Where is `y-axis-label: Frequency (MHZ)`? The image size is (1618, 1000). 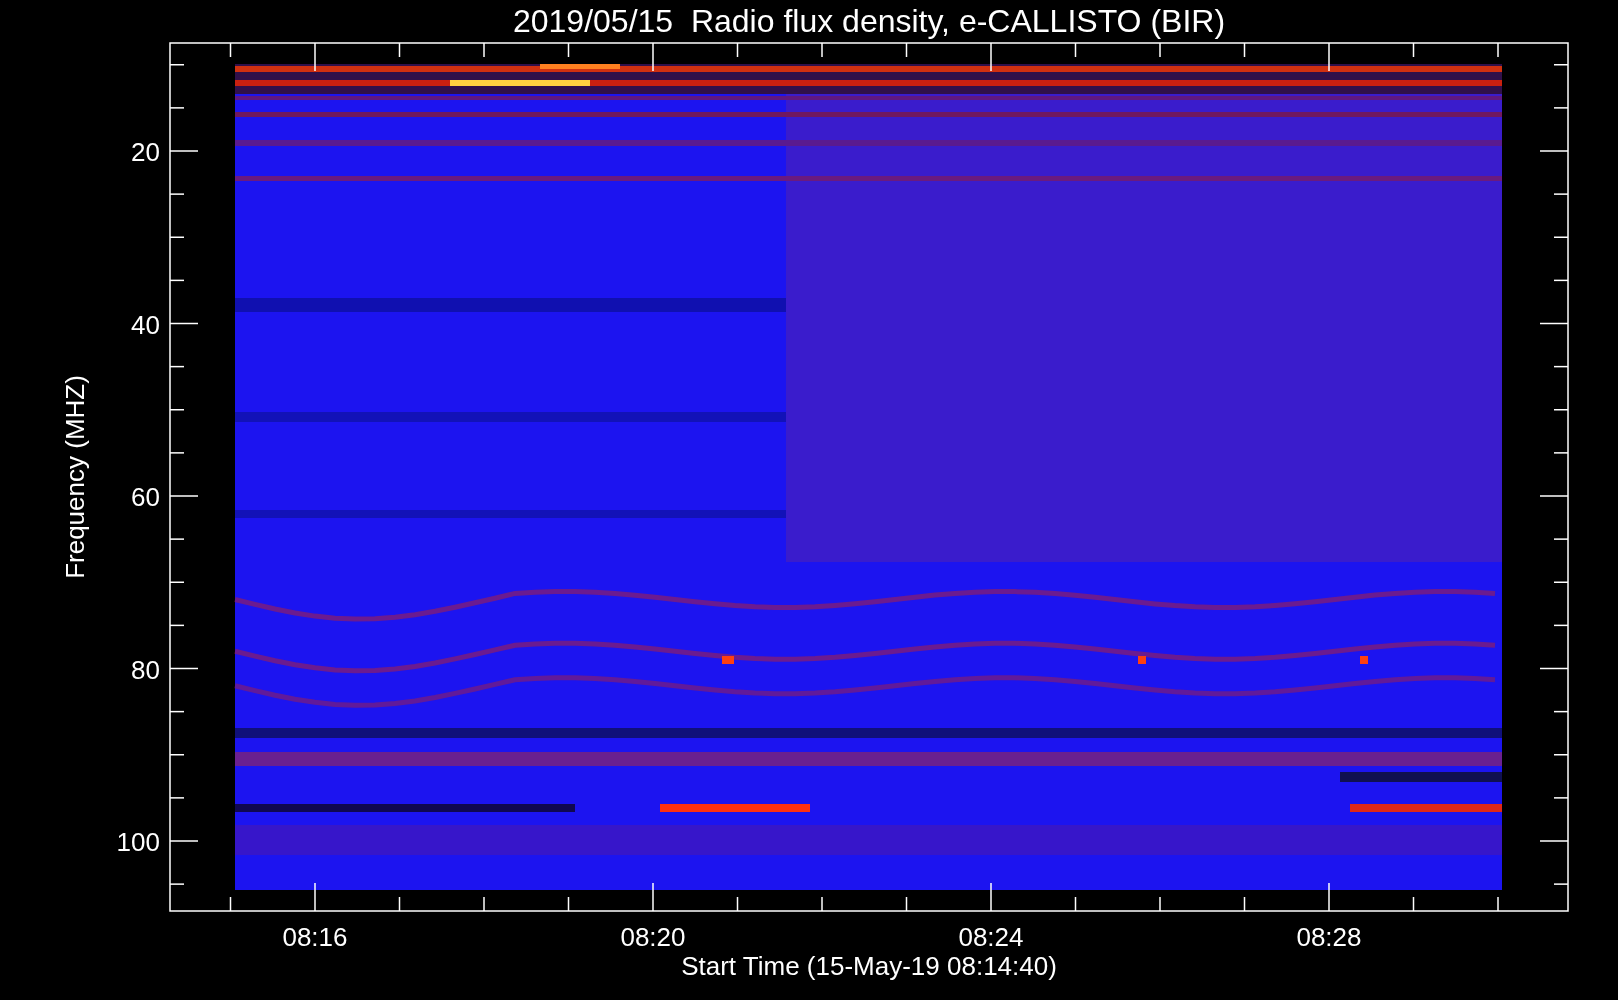
y-axis-label: Frequency (MHZ) is located at coordinates (75, 477).